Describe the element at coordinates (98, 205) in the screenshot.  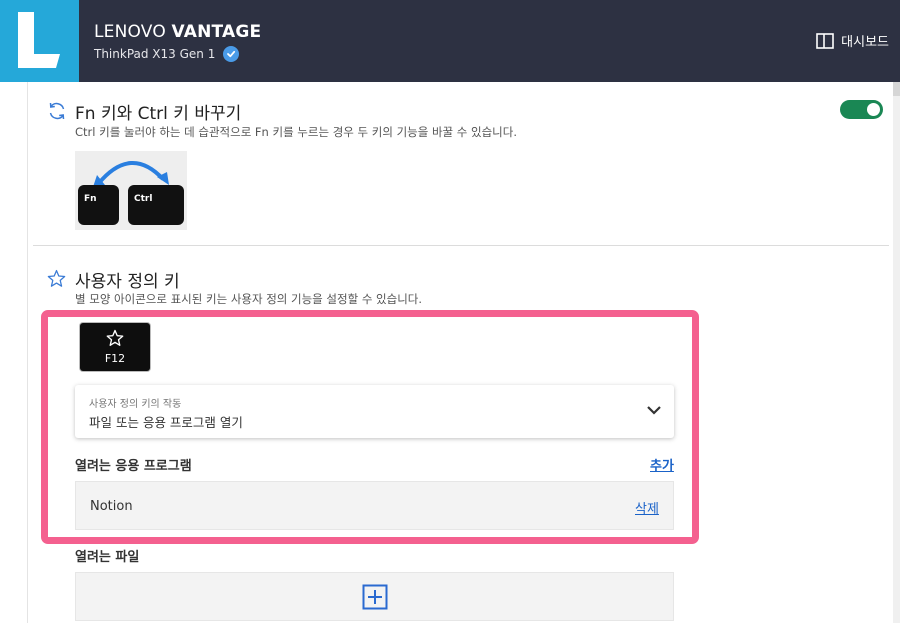
I see `fn-key: Fn` at that location.